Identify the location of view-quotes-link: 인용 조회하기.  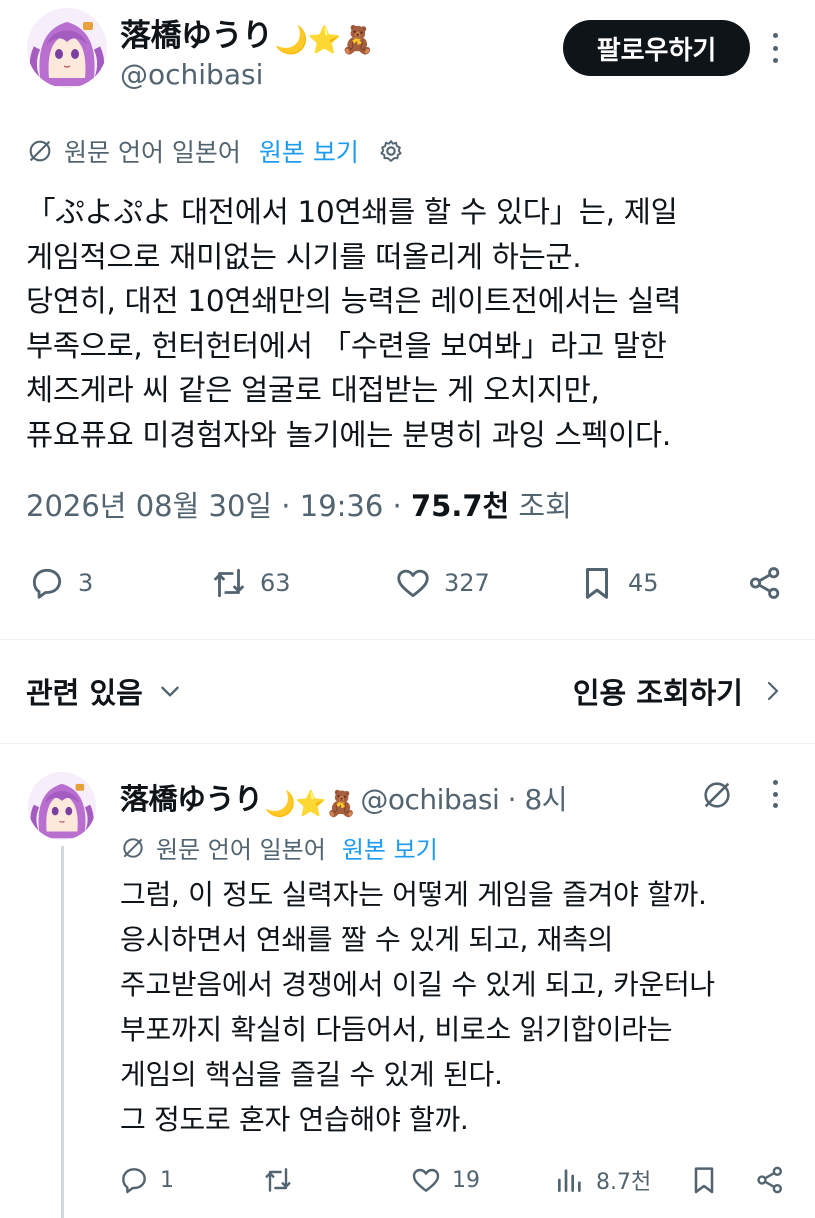
(679, 691).